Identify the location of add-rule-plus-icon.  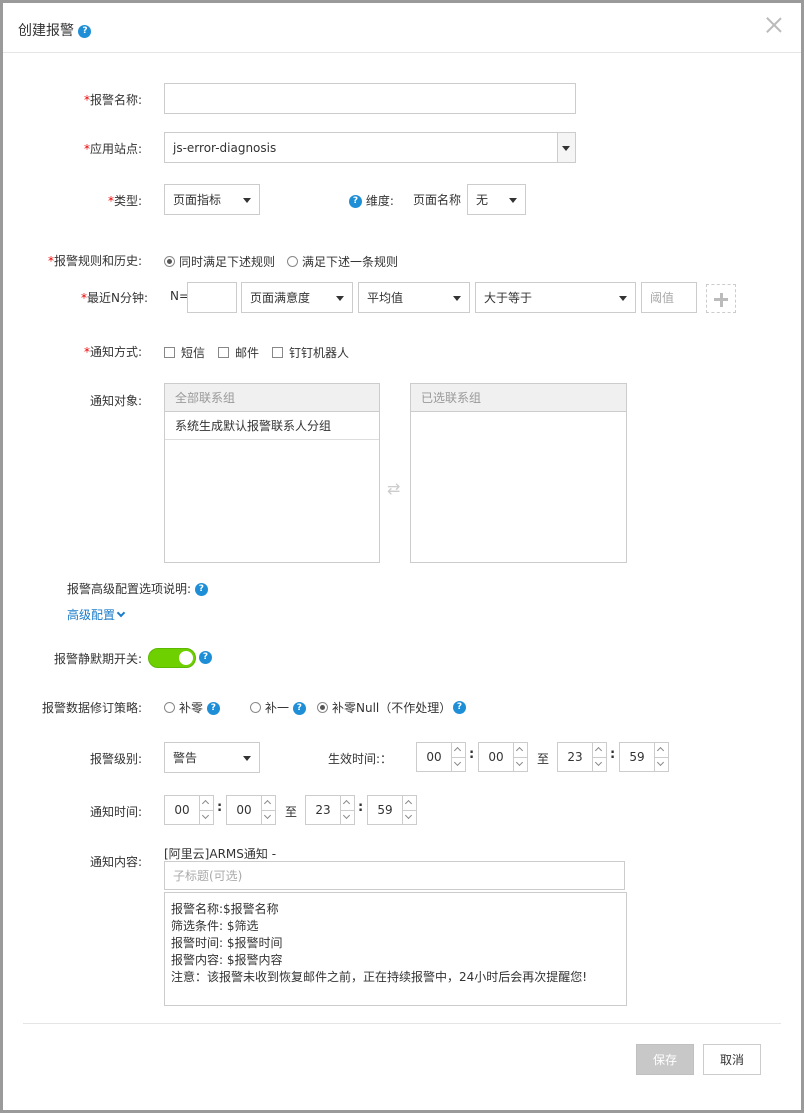
(721, 298).